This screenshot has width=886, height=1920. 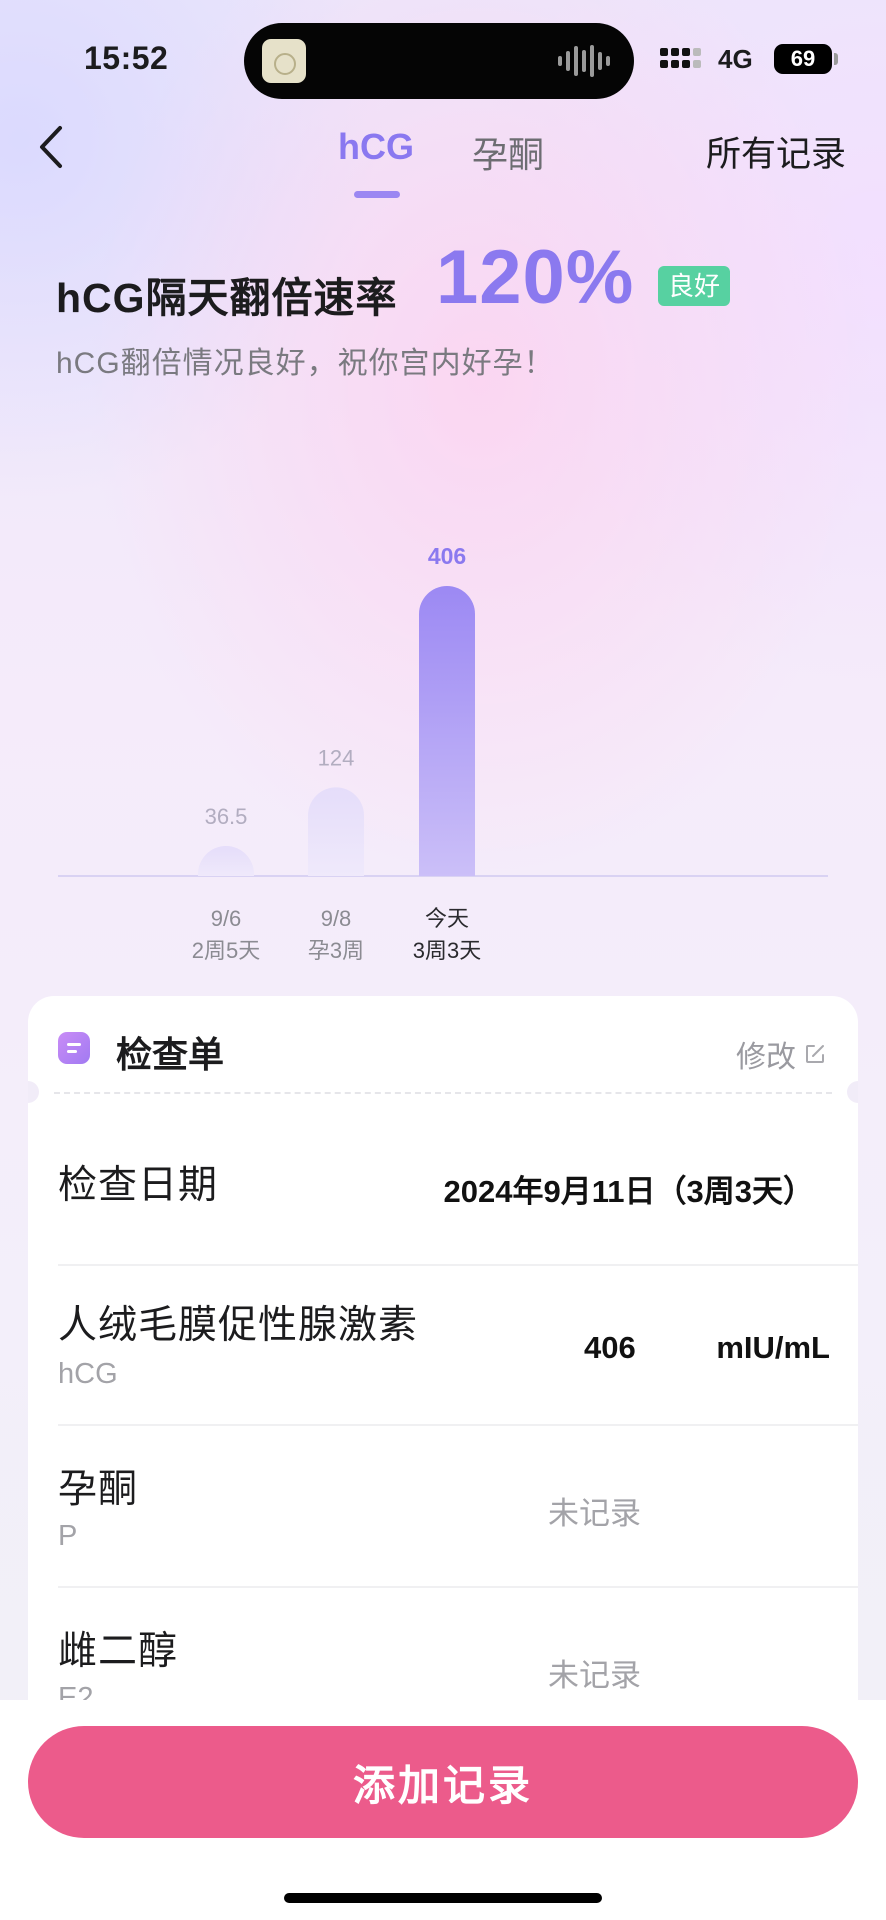 I want to click on now-playing-thumbnail, so click(x=284, y=61).